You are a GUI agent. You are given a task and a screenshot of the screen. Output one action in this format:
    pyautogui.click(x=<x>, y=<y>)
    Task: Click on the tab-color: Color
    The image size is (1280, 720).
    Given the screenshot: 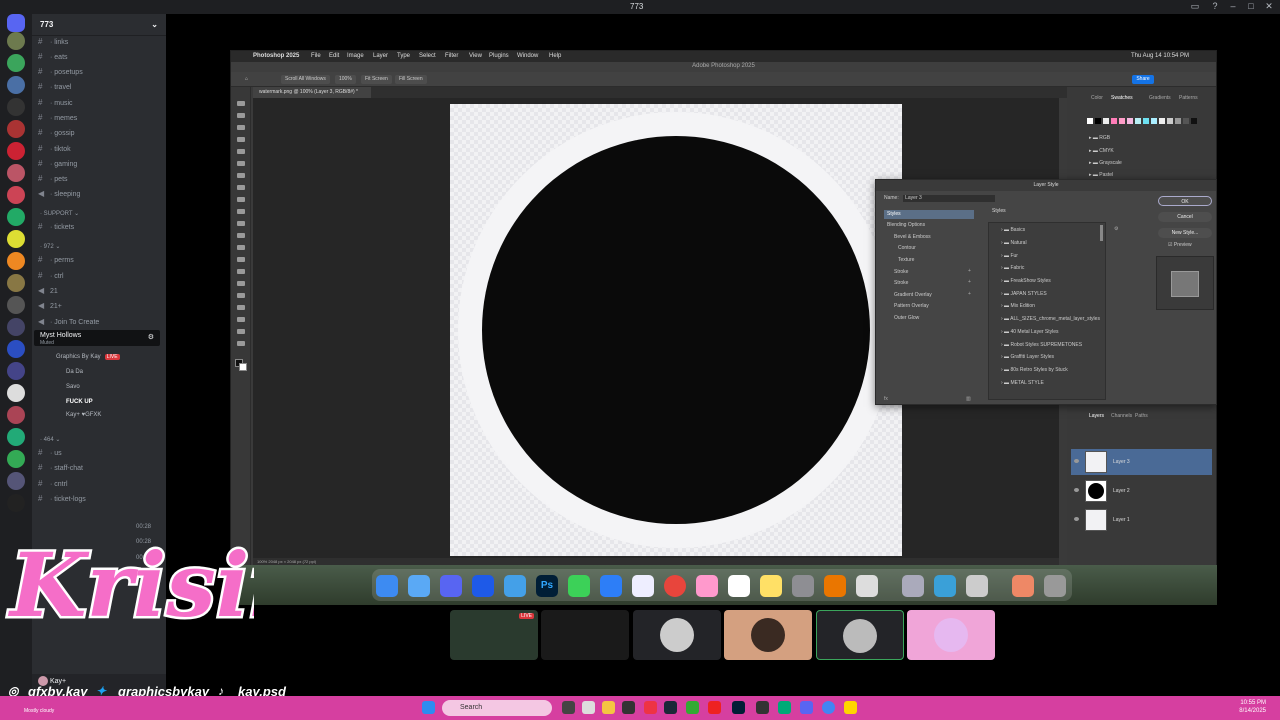 What is the action you would take?
    pyautogui.click(x=1097, y=98)
    